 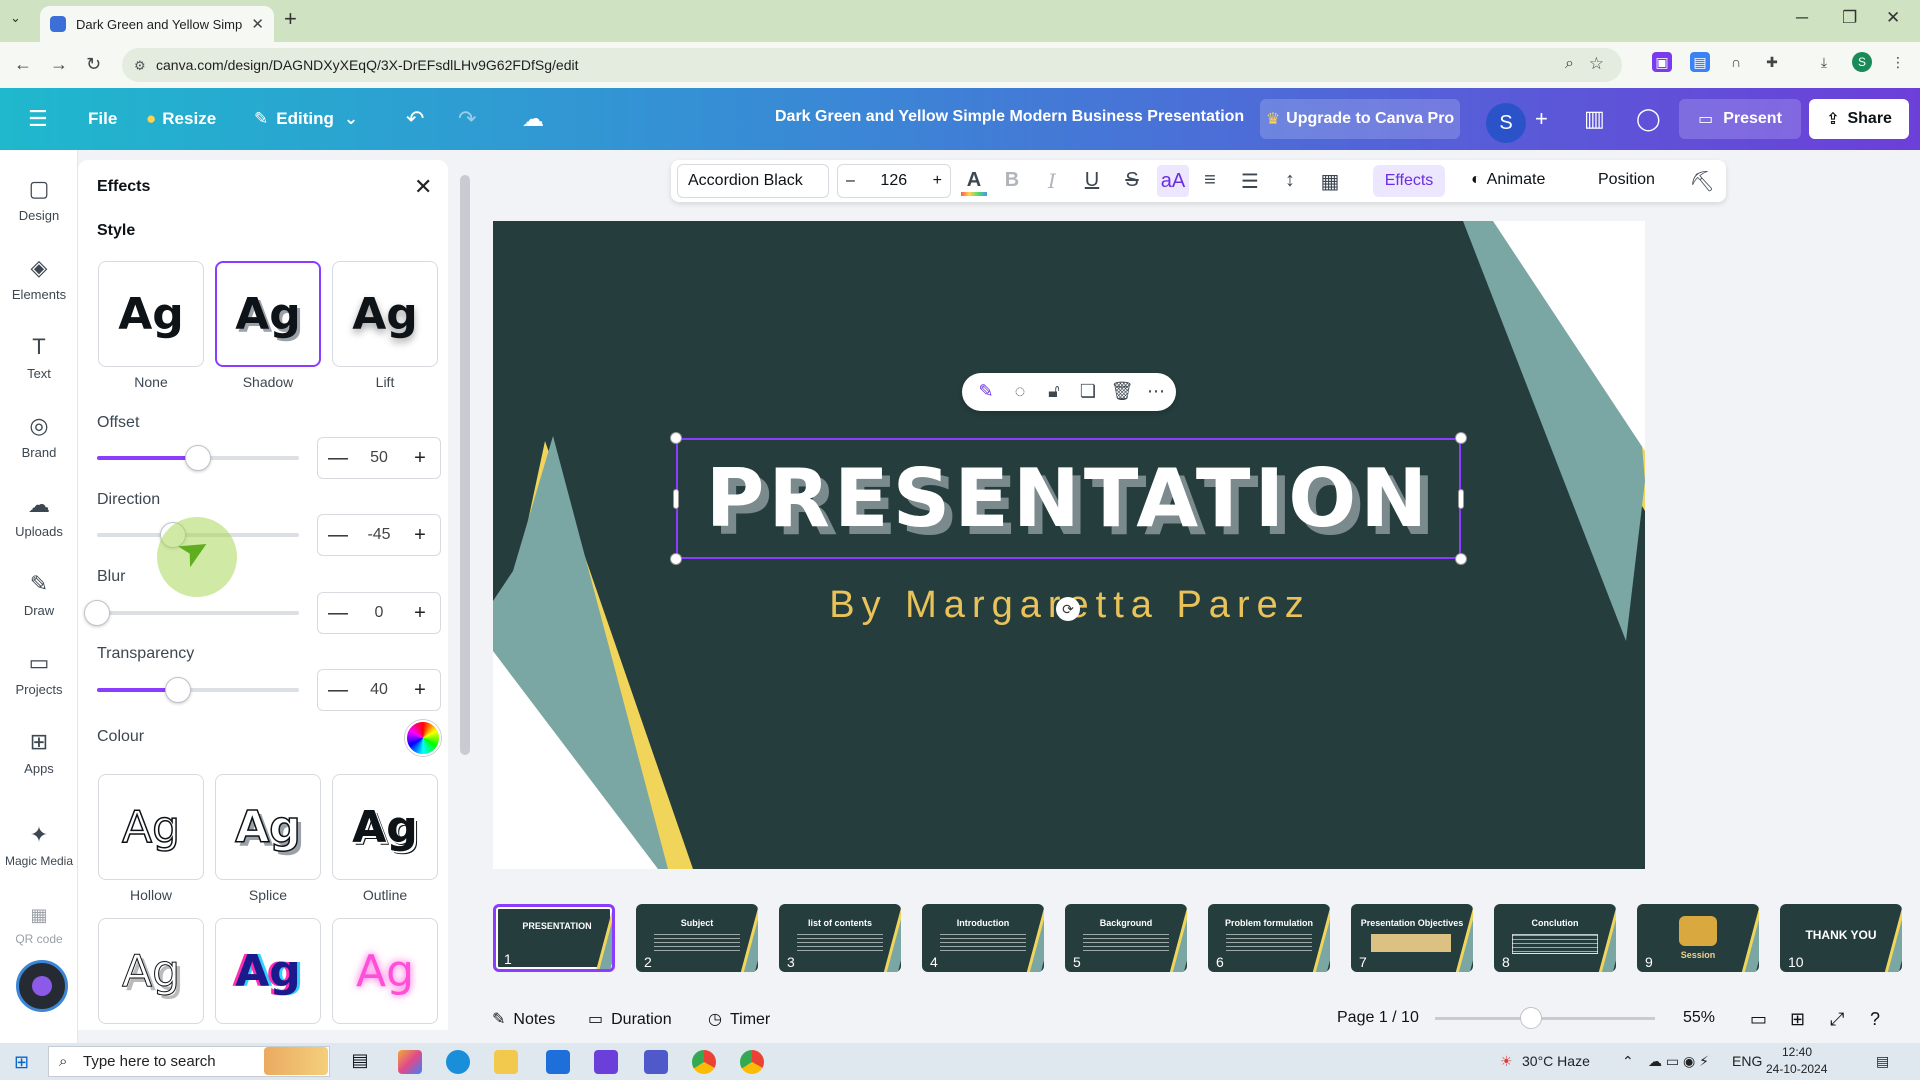 I want to click on decrease-size-icon: –, so click(x=850, y=181).